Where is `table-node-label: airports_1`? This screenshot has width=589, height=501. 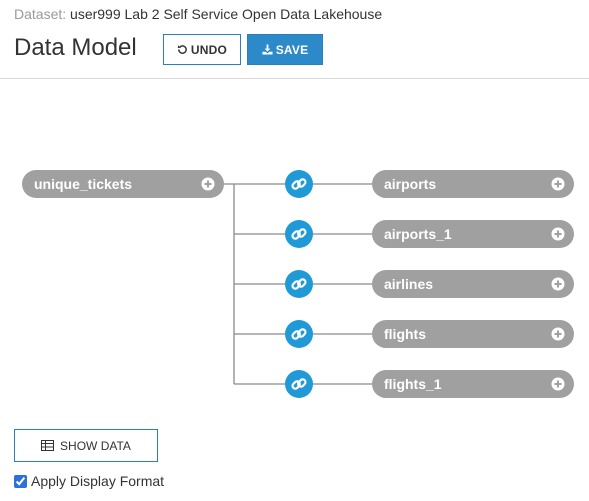
table-node-label: airports_1 is located at coordinates (418, 234).